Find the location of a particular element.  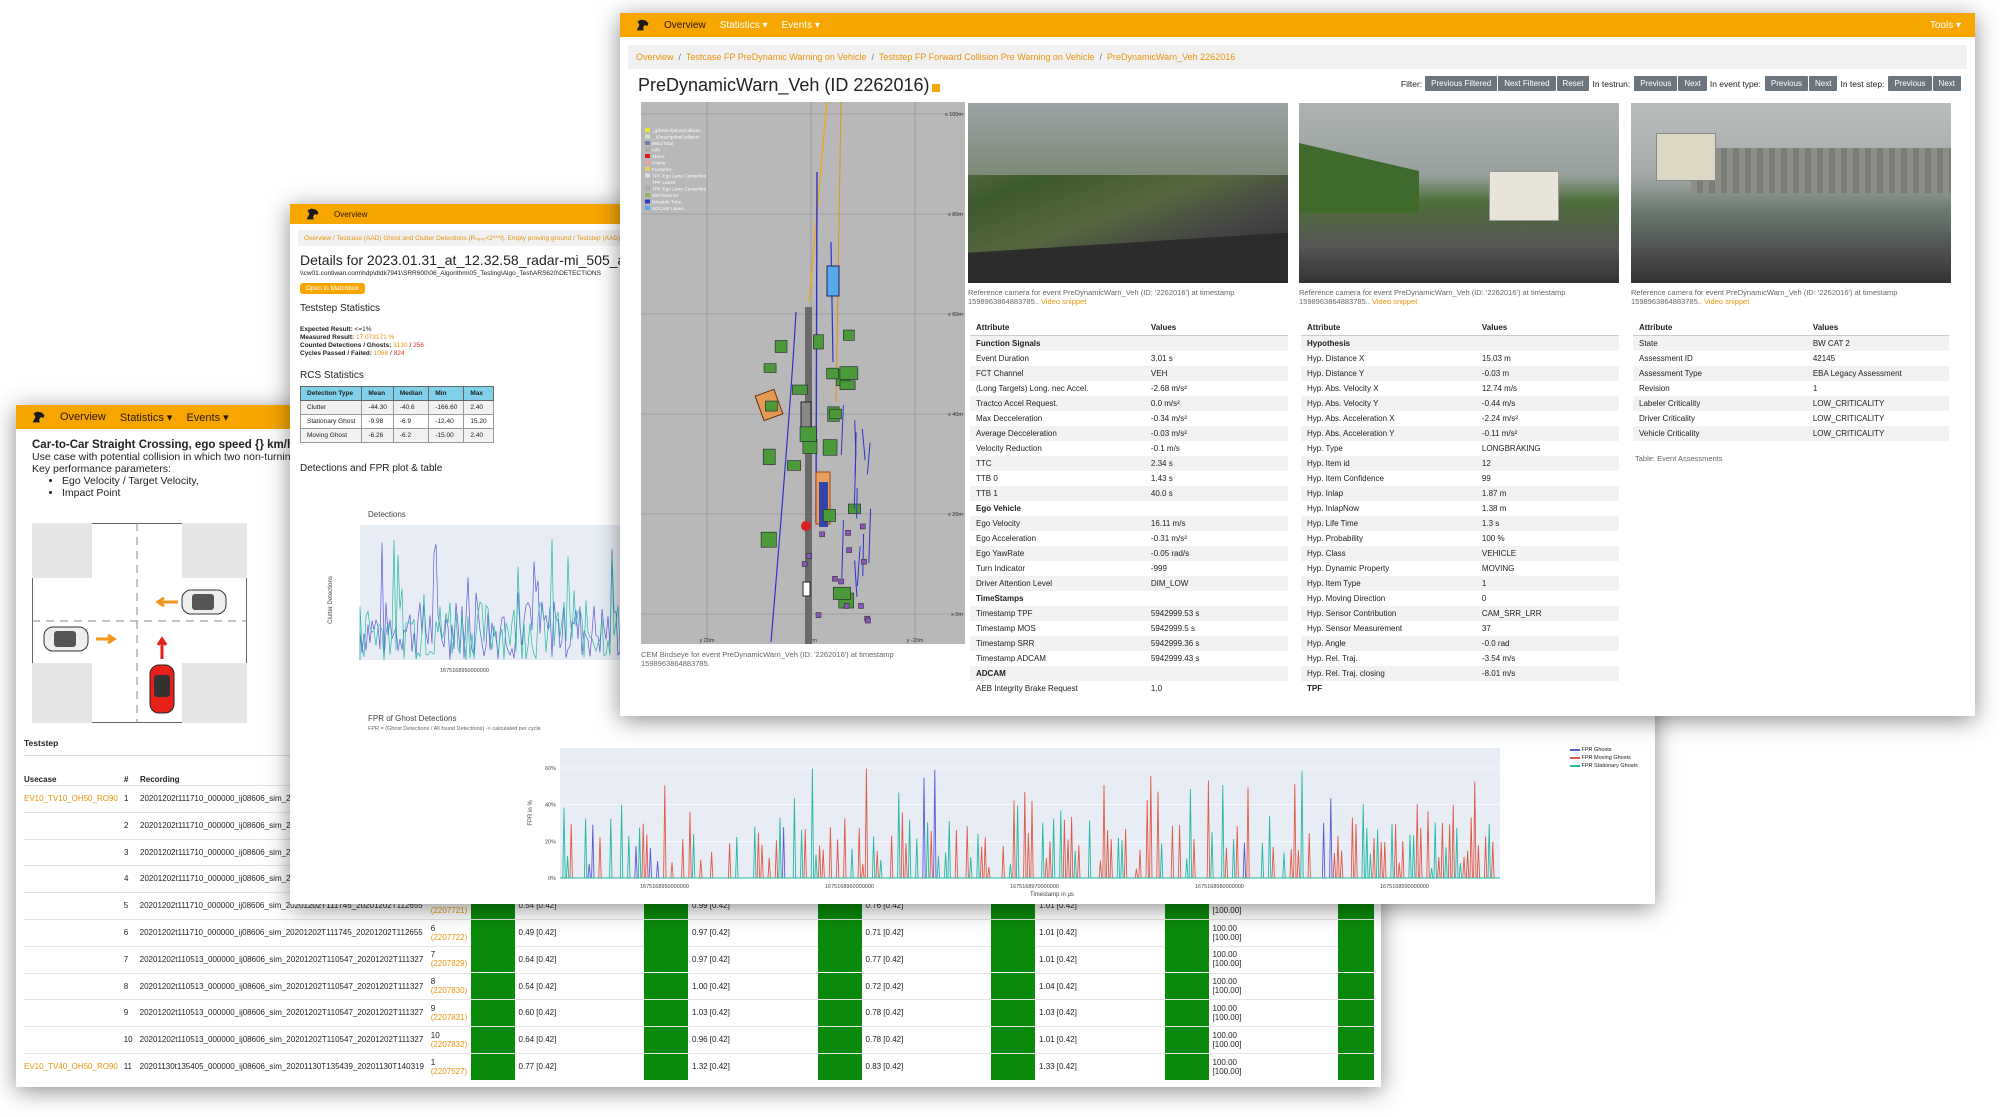

kpi-value: 1.01 [0.42] is located at coordinates (1058, 959).